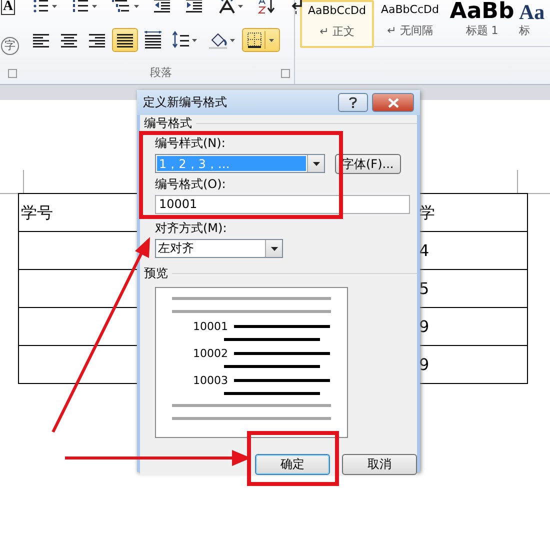 Image resolution: width=550 pixels, height=550 pixels. I want to click on close-icon, so click(393, 103).